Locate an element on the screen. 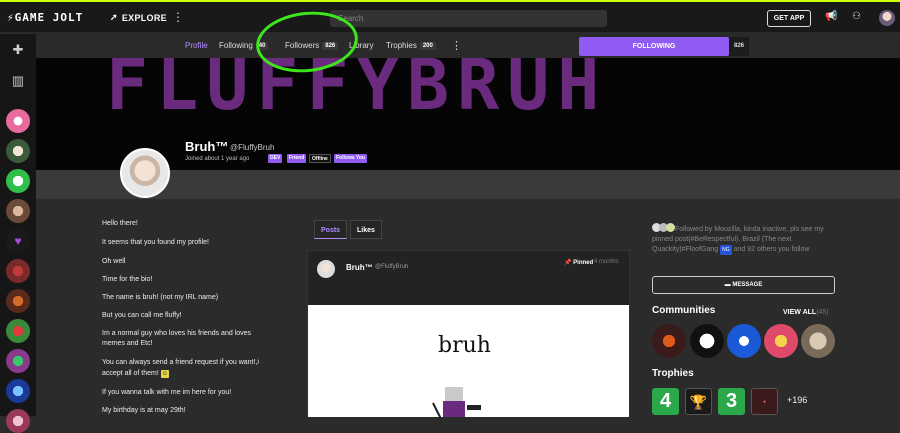 The height and width of the screenshot is (433, 900). post-author: Bruh™ is located at coordinates (359, 267).